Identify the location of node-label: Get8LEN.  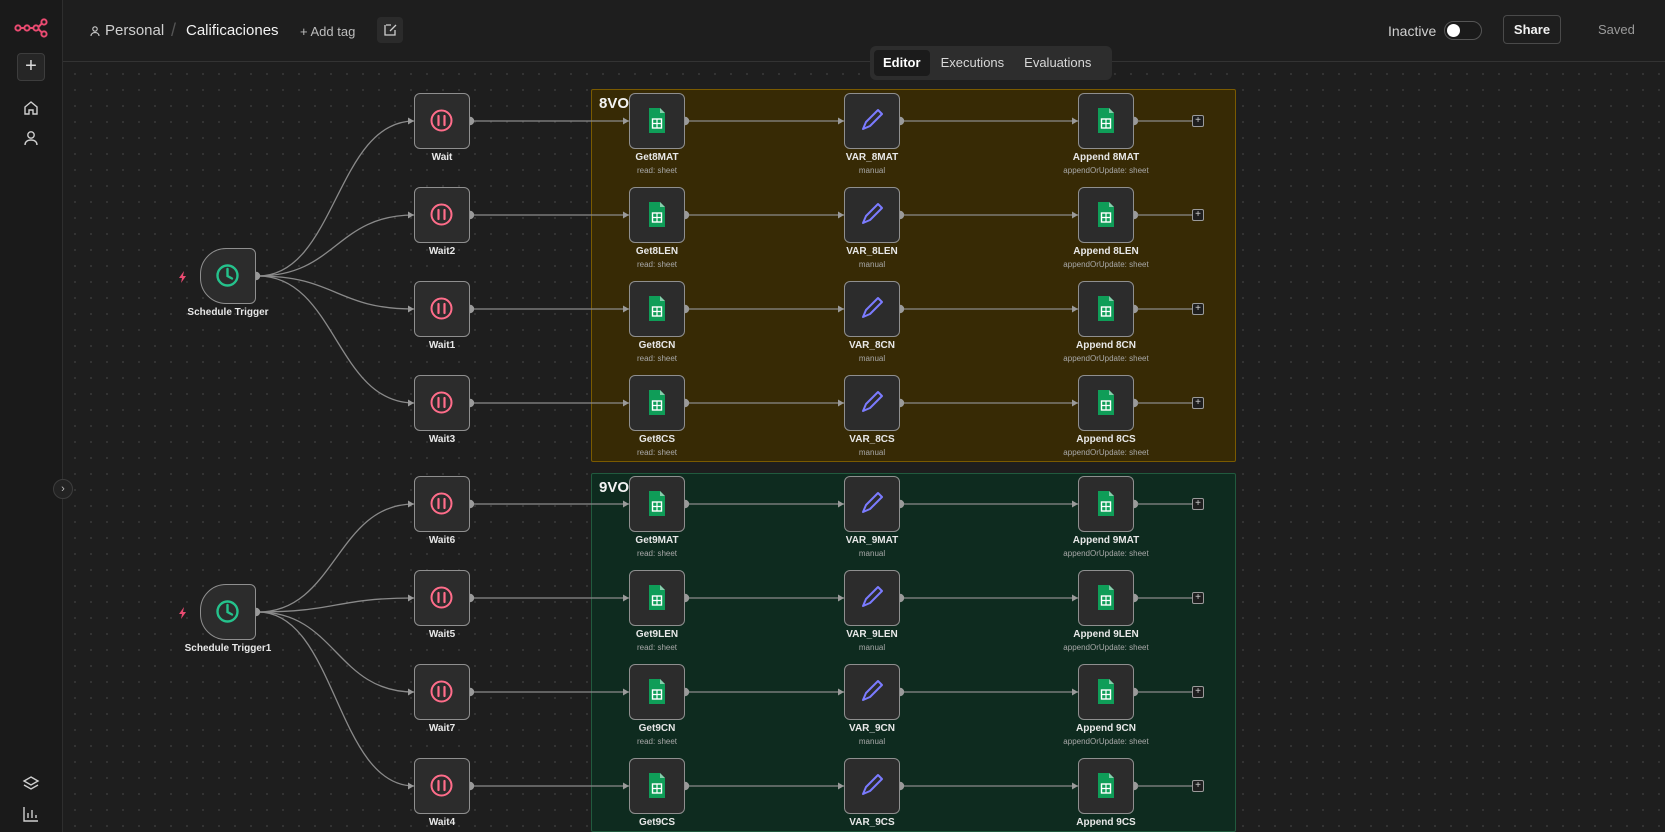
(657, 251).